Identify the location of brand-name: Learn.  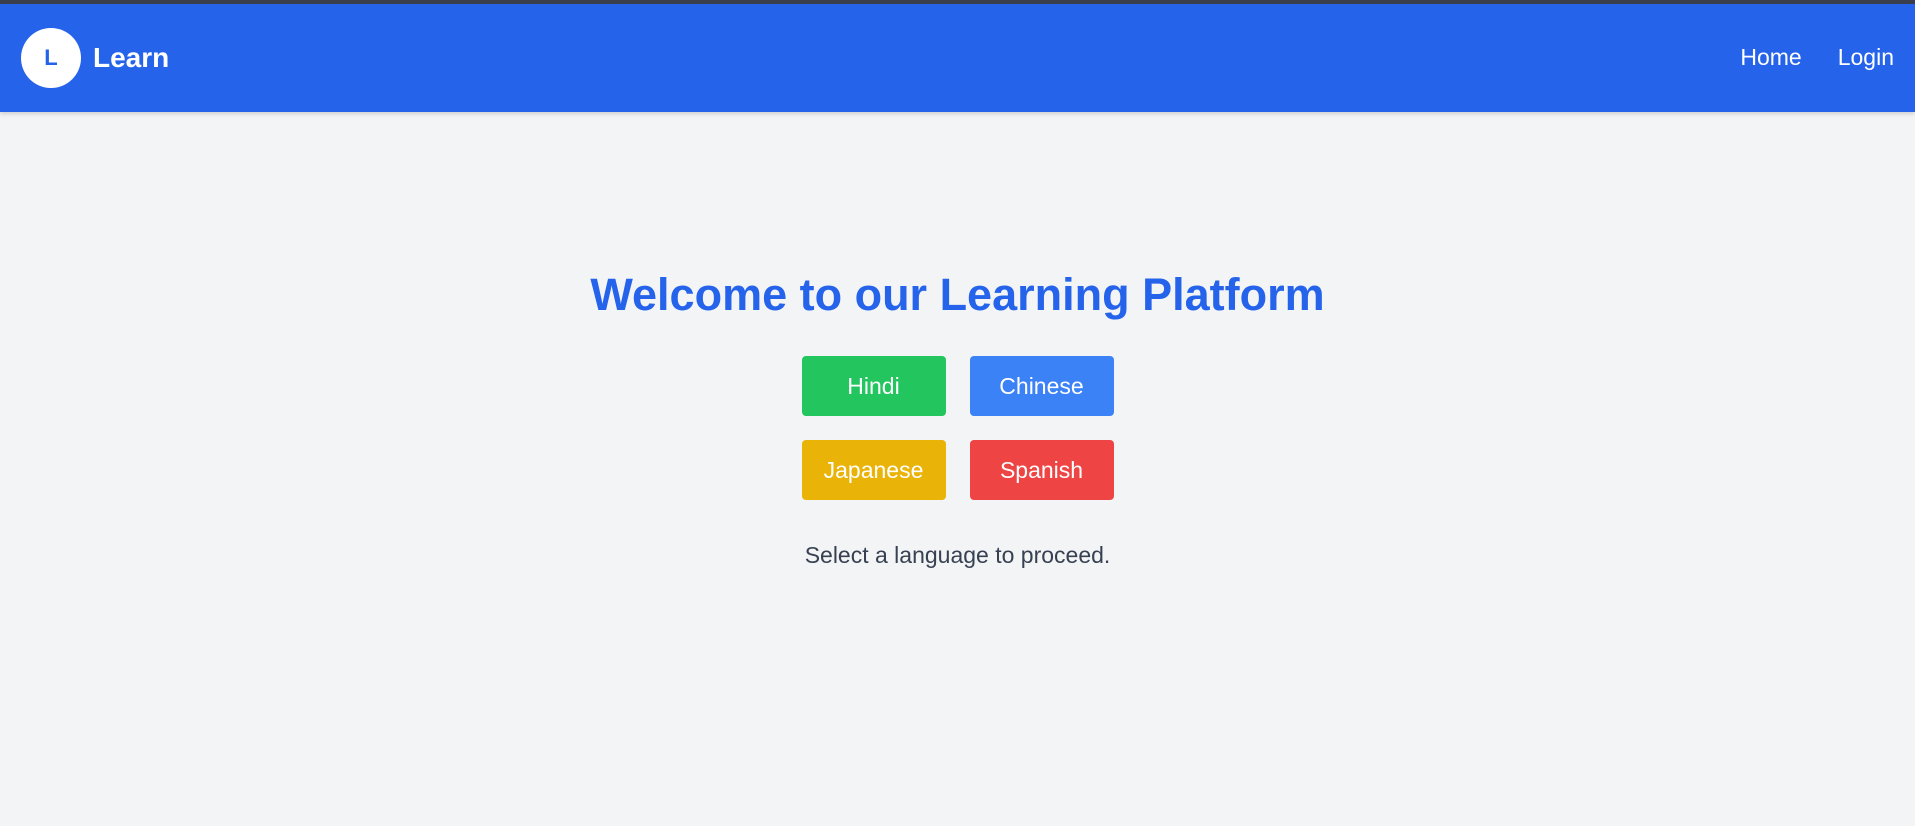
(131, 57).